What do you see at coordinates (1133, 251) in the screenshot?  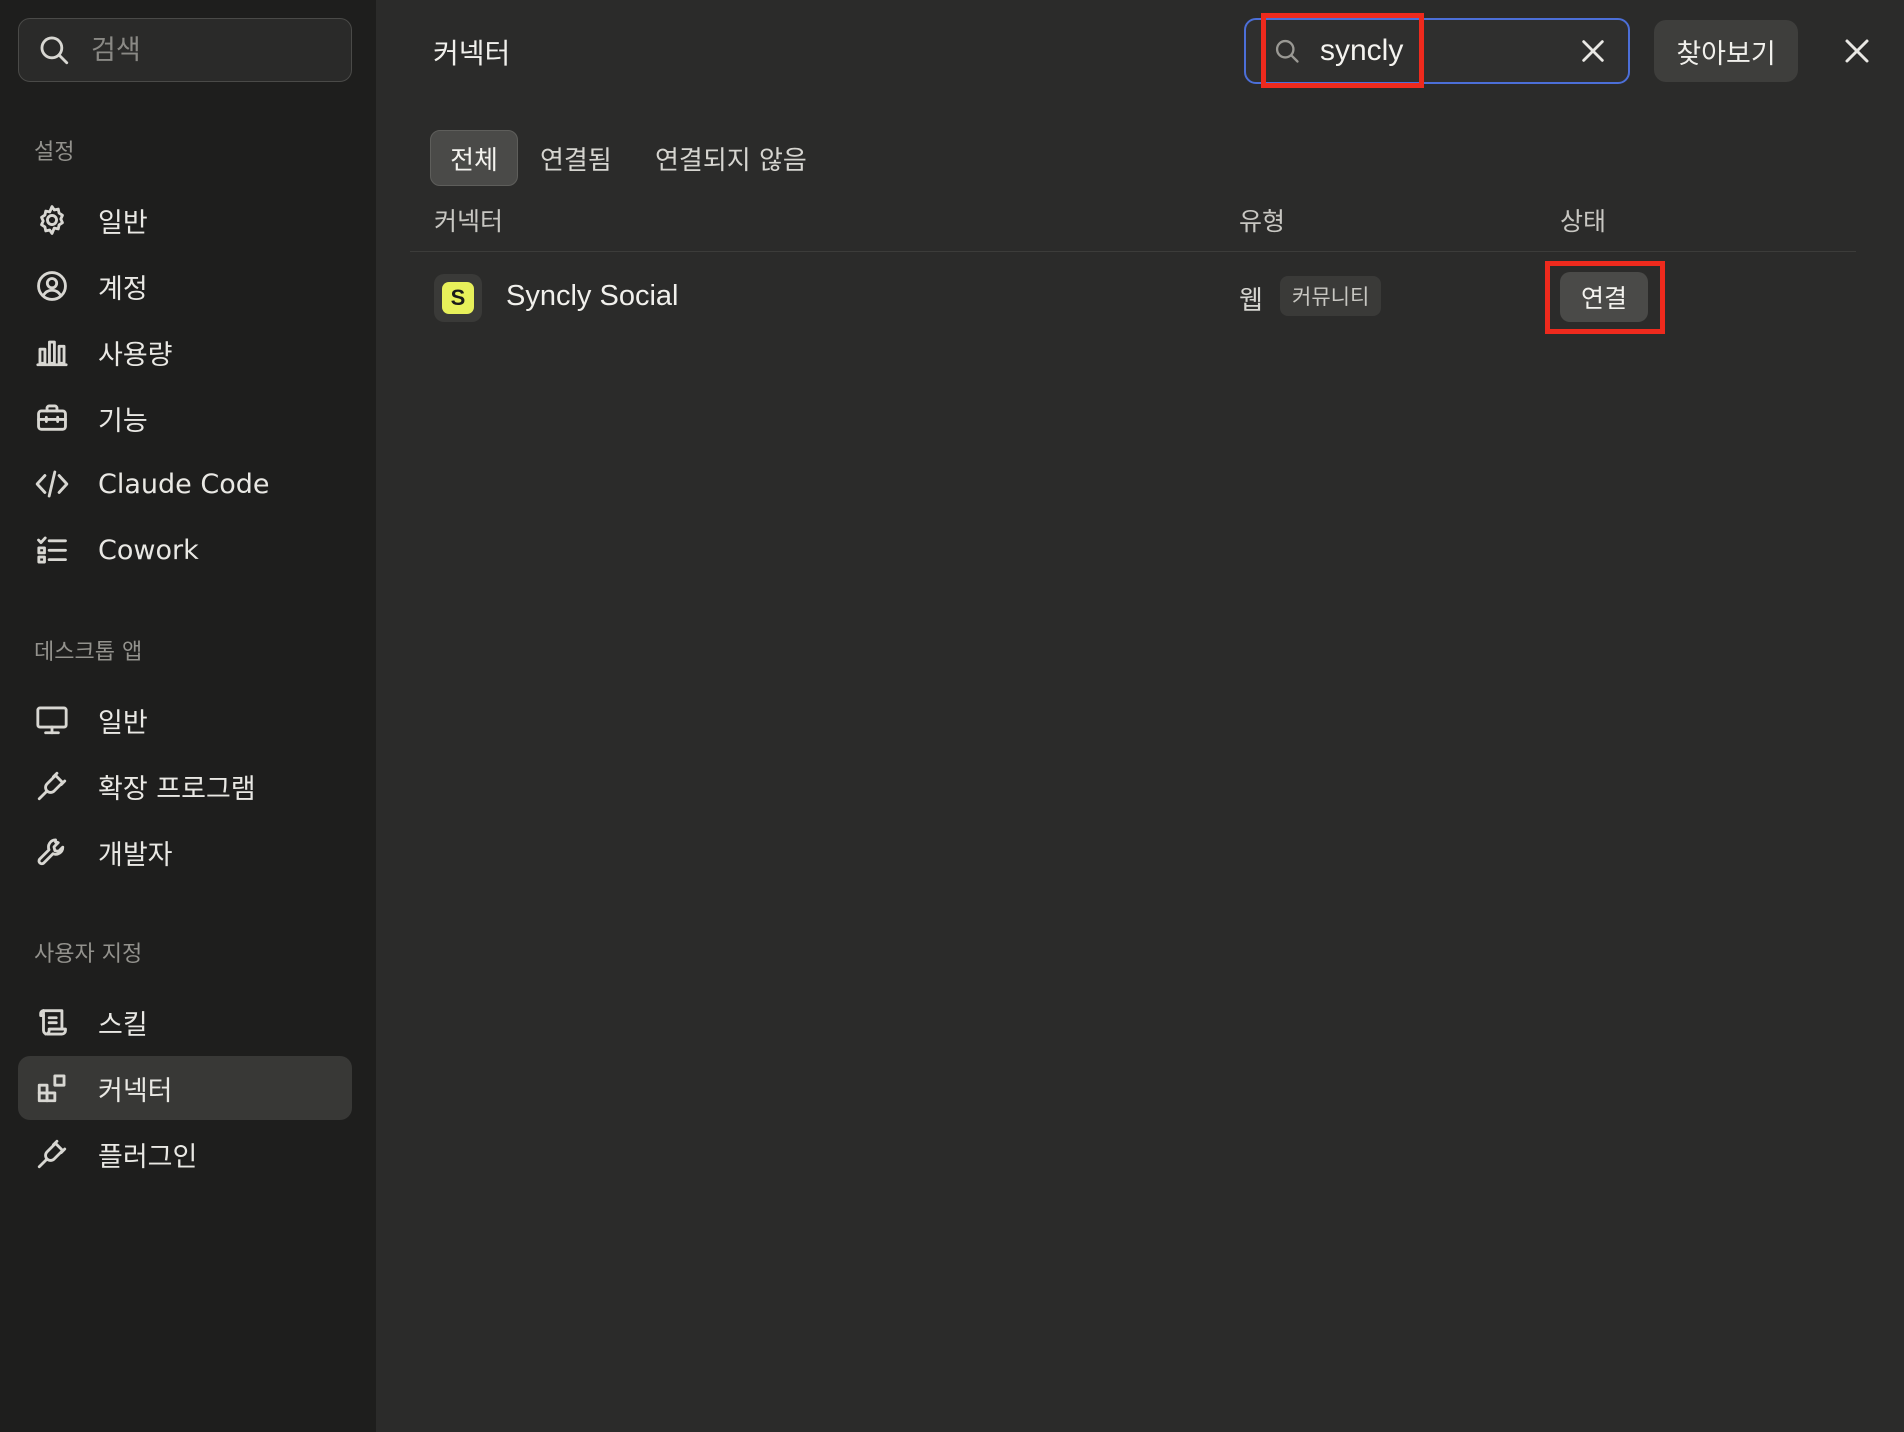 I see `table-divider` at bounding box center [1133, 251].